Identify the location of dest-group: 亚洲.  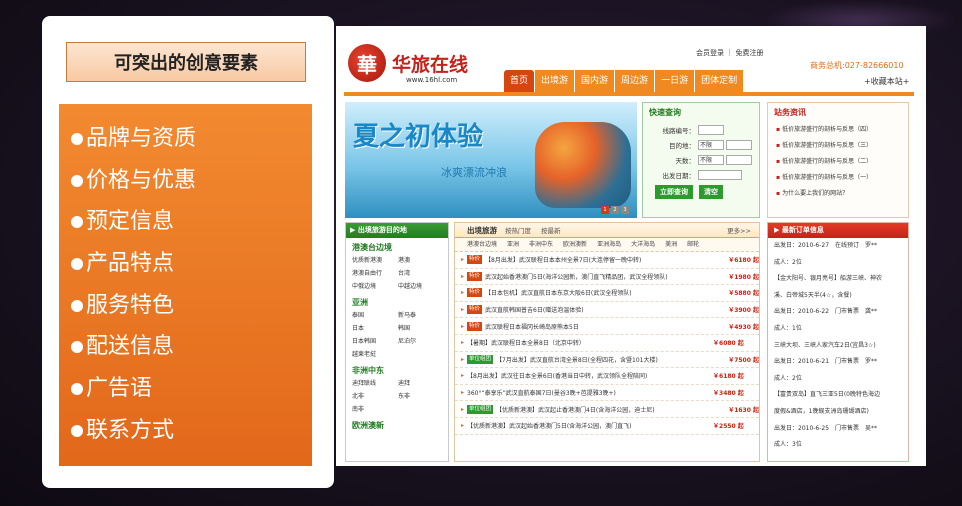
(397, 301).